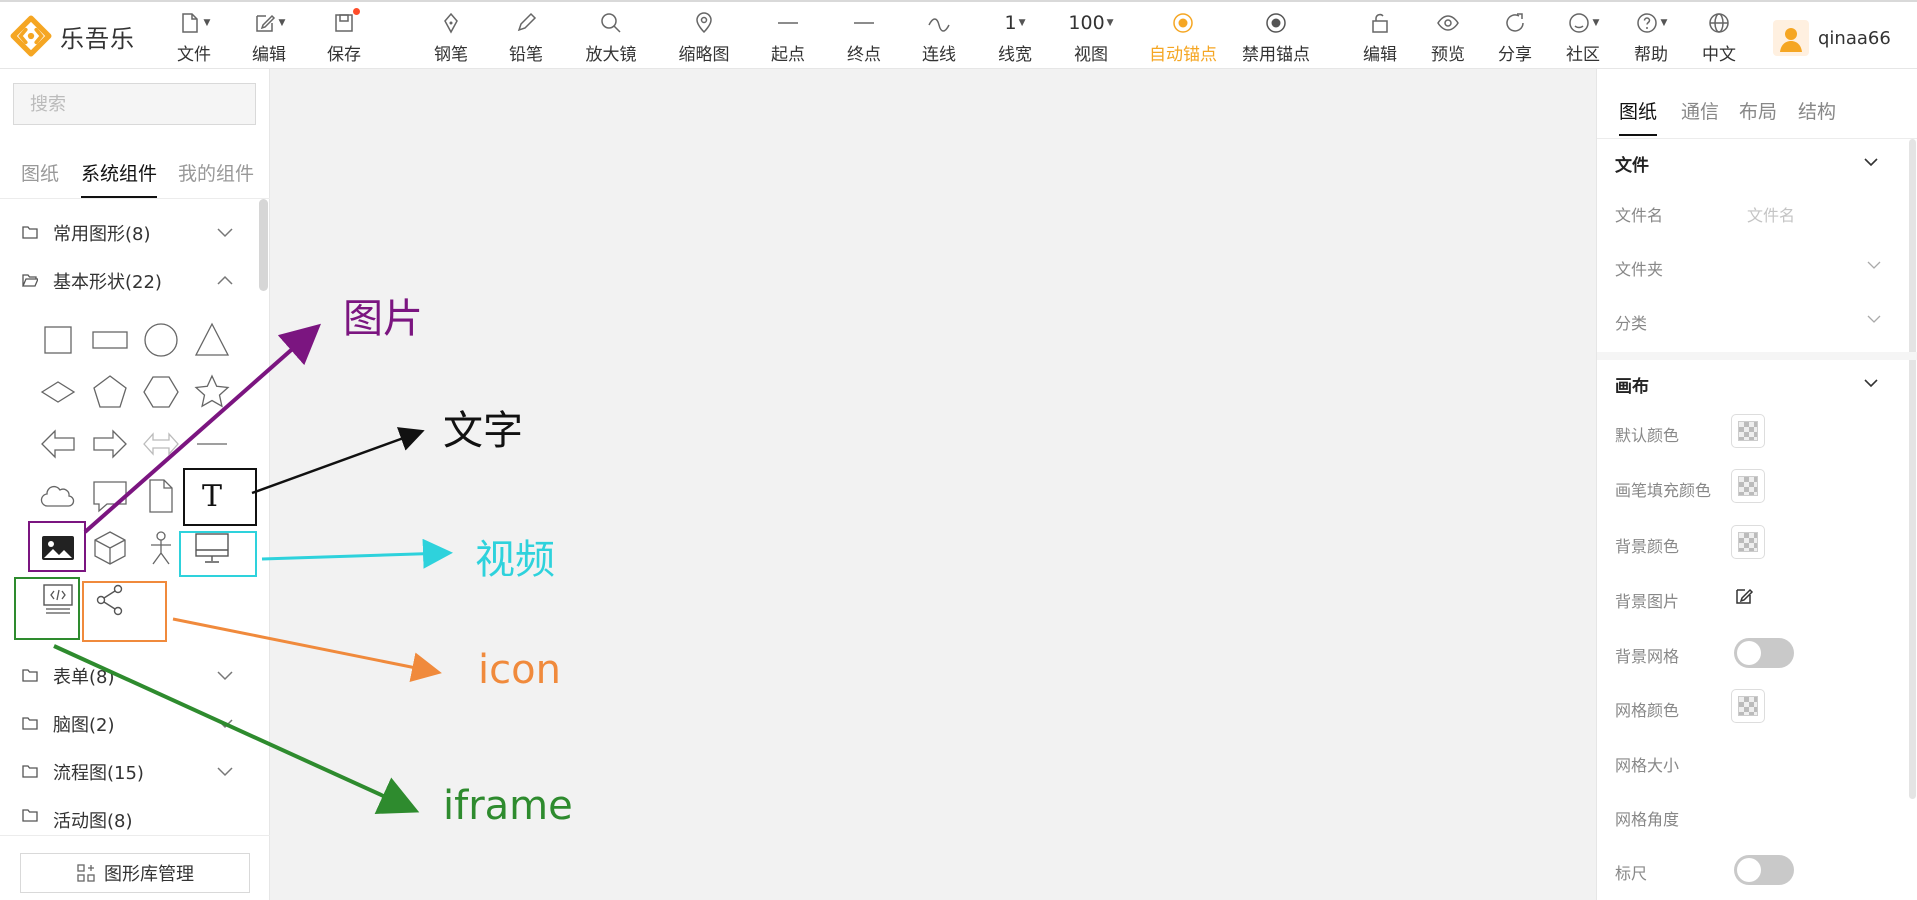 This screenshot has height=900, width=1917. What do you see at coordinates (93, 820) in the screenshot?
I see `category-label: 活动图(8)` at bounding box center [93, 820].